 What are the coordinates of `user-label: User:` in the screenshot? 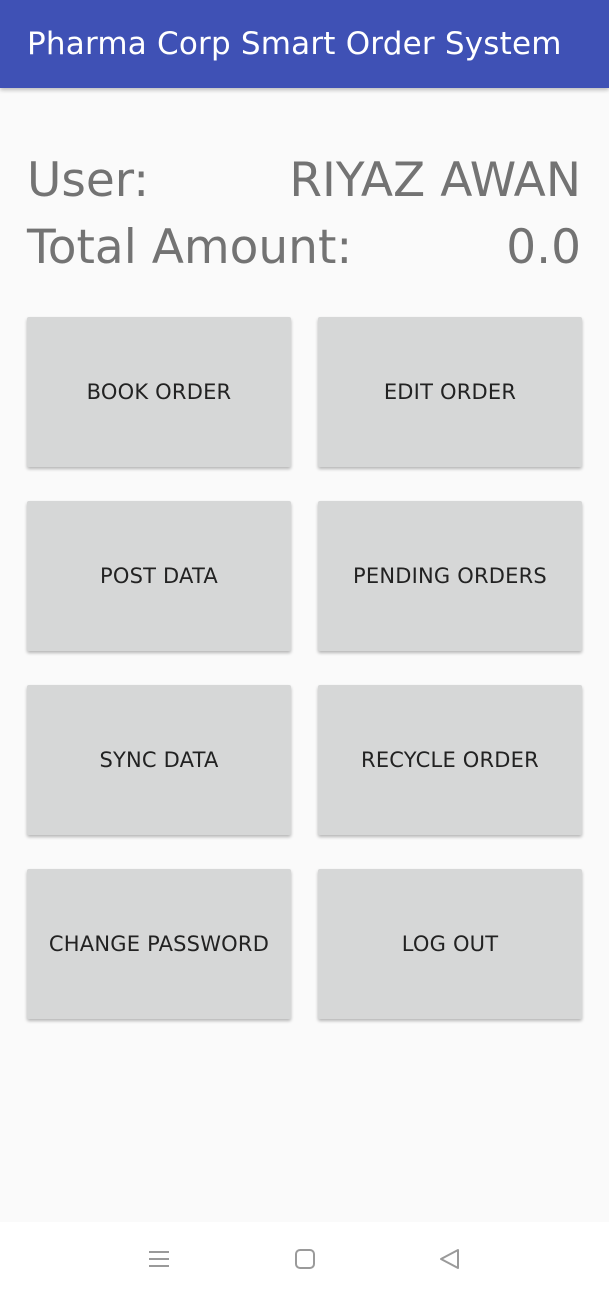 It's located at (88, 180).